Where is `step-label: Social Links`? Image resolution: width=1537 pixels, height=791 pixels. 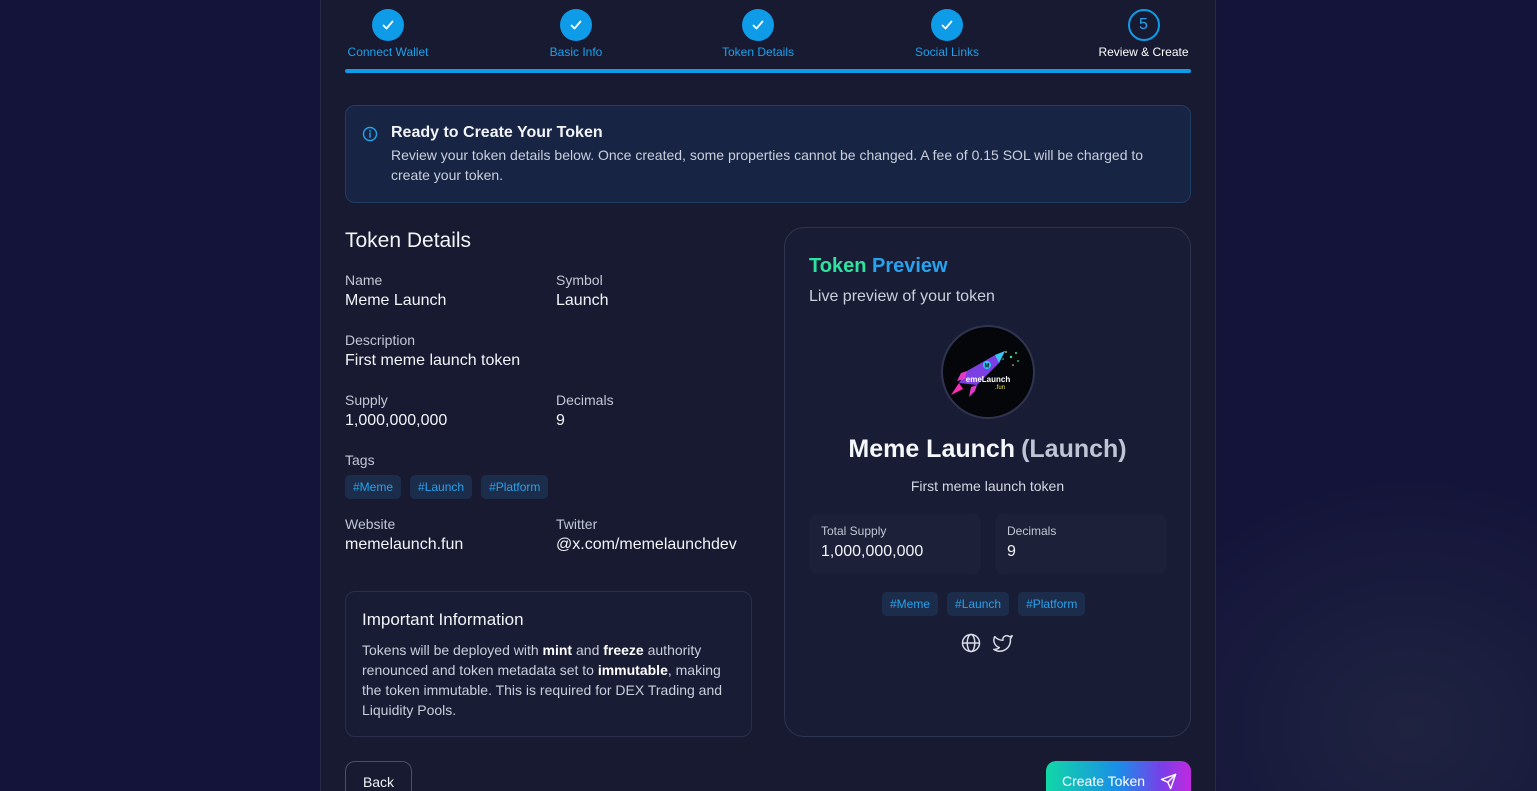 step-label: Social Links is located at coordinates (947, 52).